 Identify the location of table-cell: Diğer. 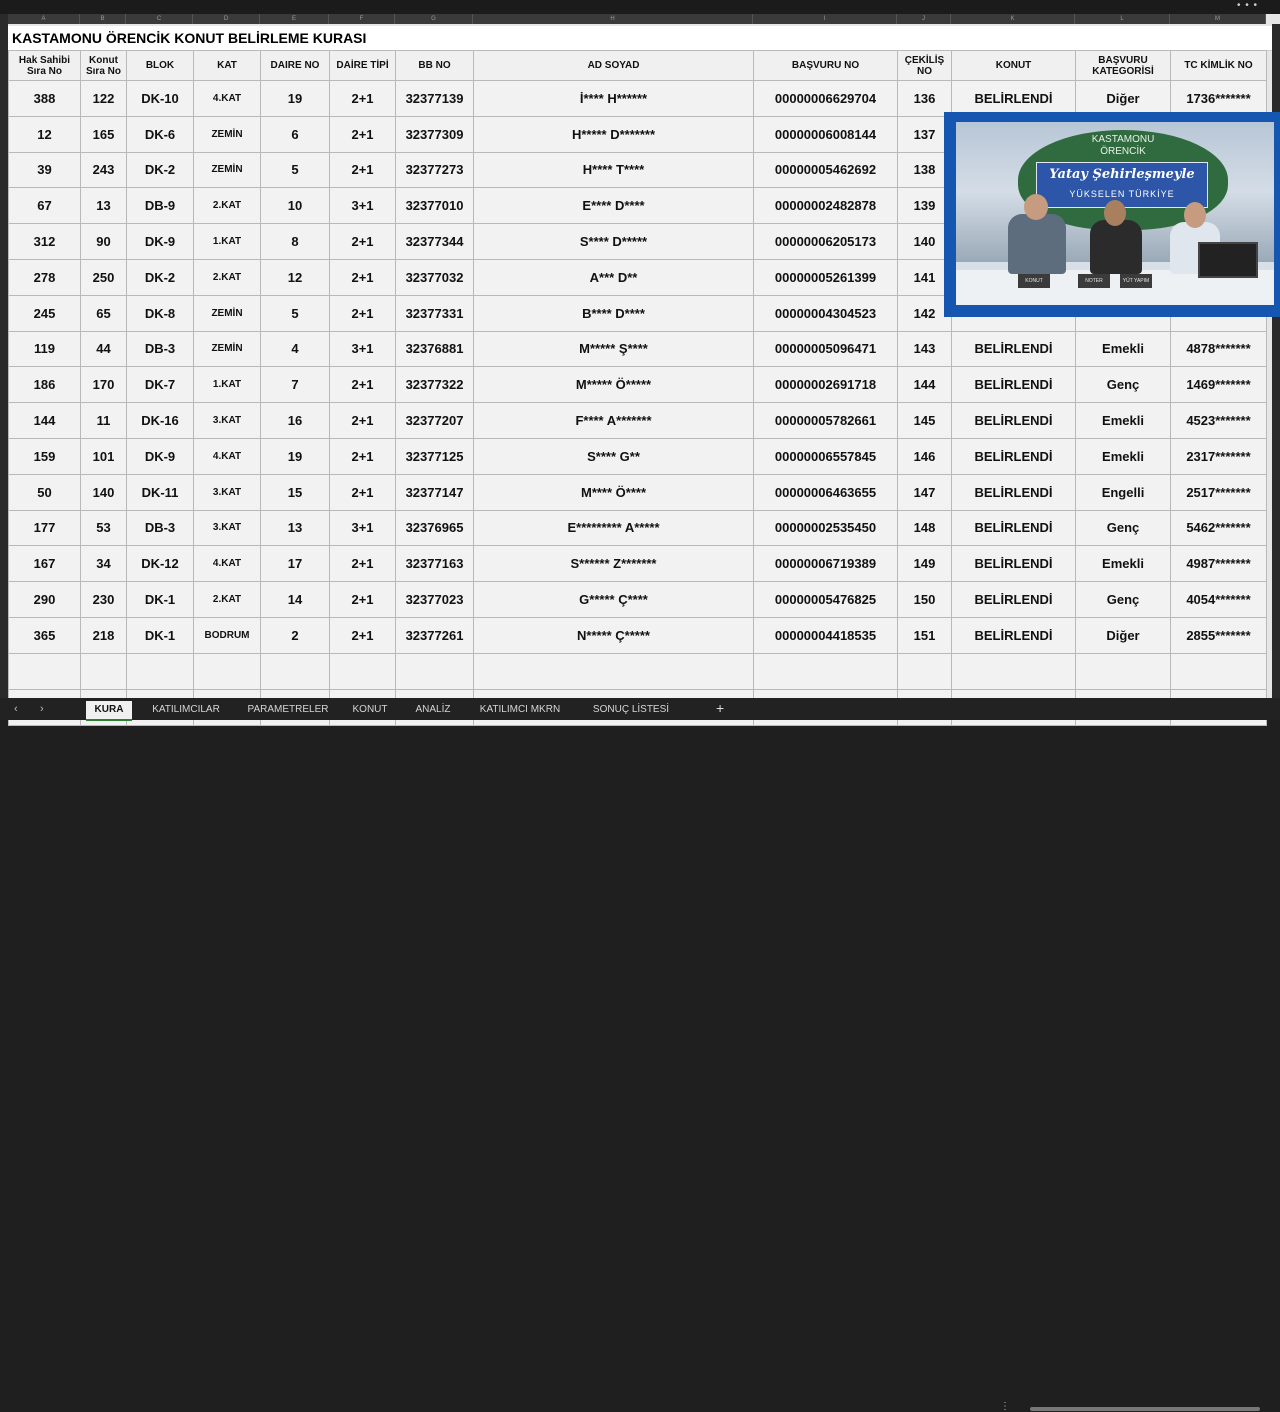
(1123, 98).